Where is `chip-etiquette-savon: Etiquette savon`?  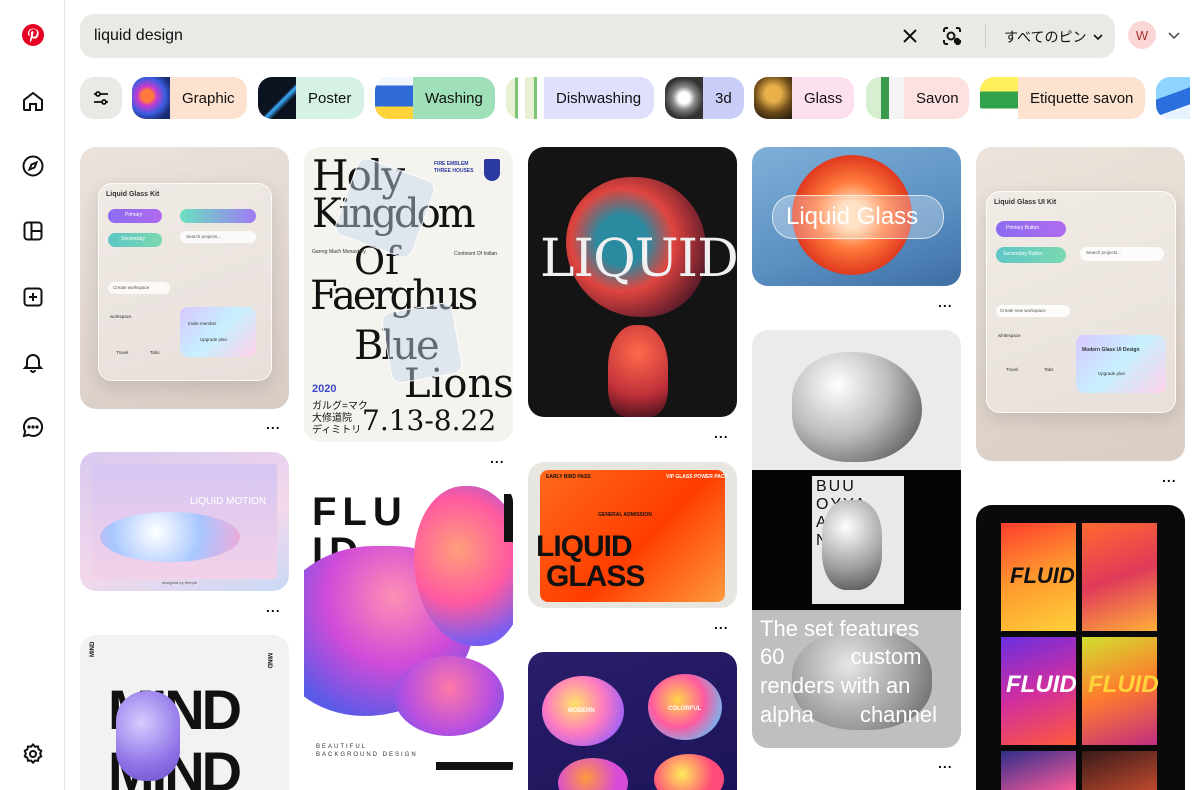
chip-etiquette-savon: Etiquette savon is located at coordinates (1062, 98).